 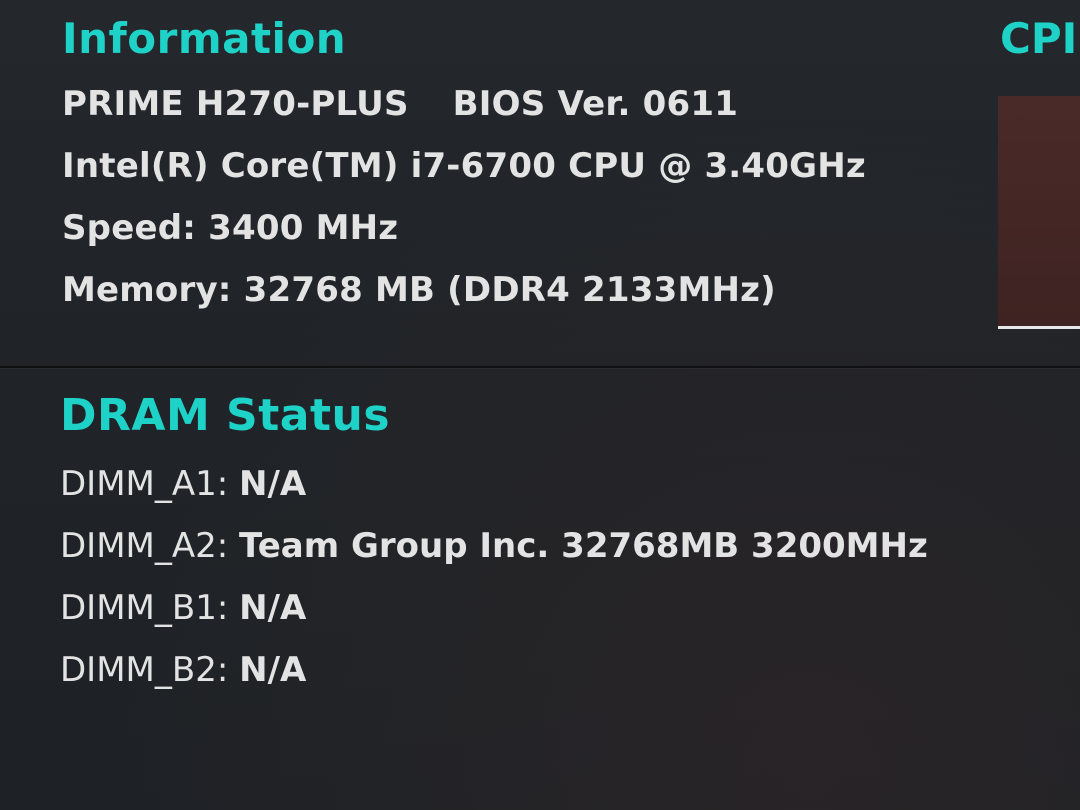 I want to click on dimm-slot-label: DIMM_A1:, so click(x=144, y=484).